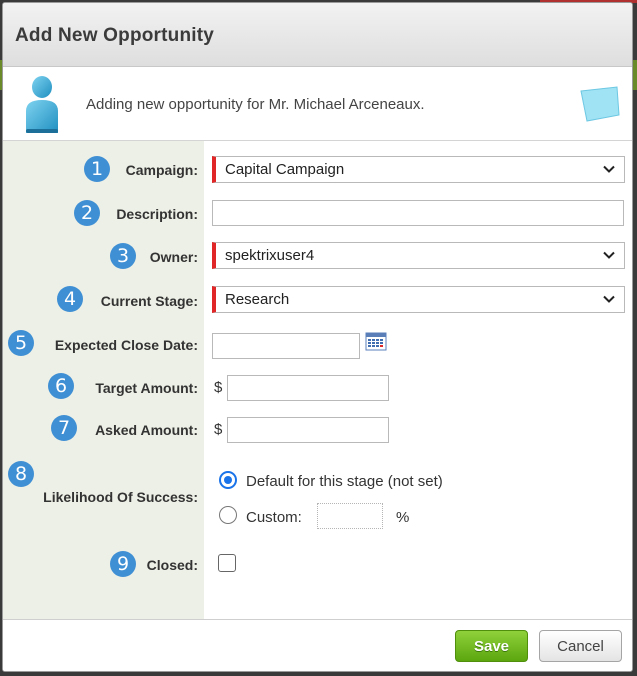 This screenshot has width=637, height=676. Describe the element at coordinates (161, 170) in the screenshot. I see `campaign-label: Campaign:` at that location.